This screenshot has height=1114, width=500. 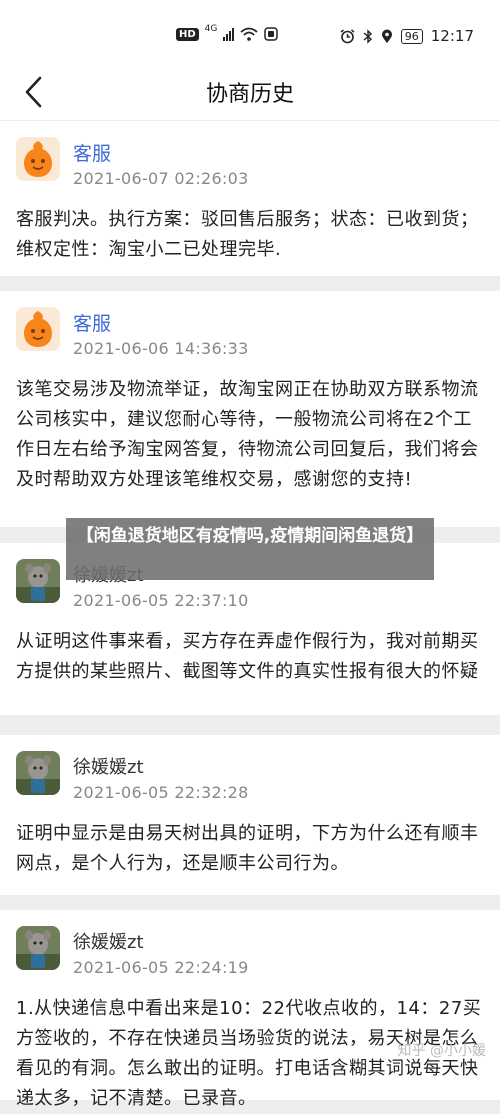 What do you see at coordinates (211, 29) in the screenshot?
I see `network-type: 4G` at bounding box center [211, 29].